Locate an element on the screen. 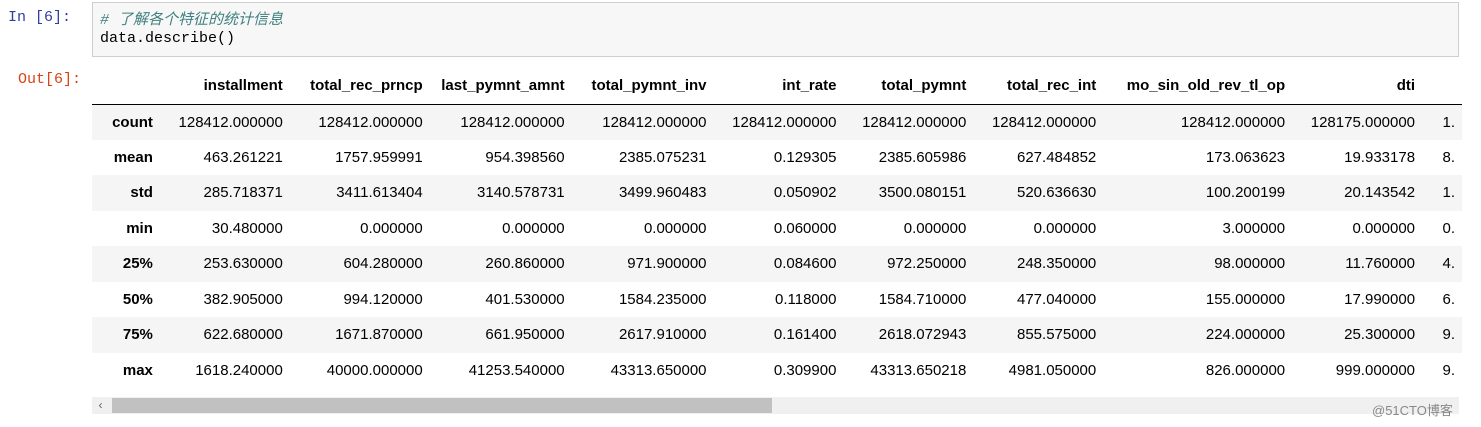 The image size is (1481, 427). column-header: int_rate is located at coordinates (778, 86).